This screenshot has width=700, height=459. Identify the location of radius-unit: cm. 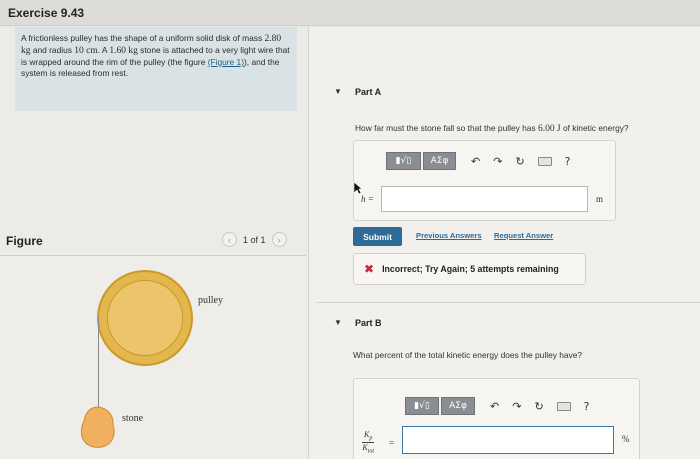
(92, 51).